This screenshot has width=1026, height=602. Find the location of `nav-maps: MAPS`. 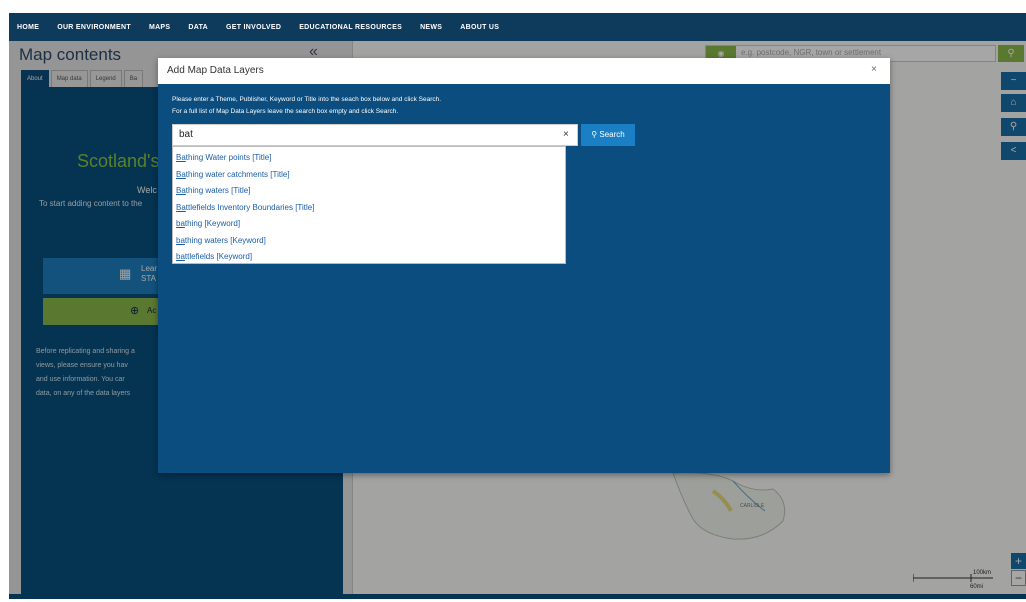

nav-maps: MAPS is located at coordinates (159, 27).